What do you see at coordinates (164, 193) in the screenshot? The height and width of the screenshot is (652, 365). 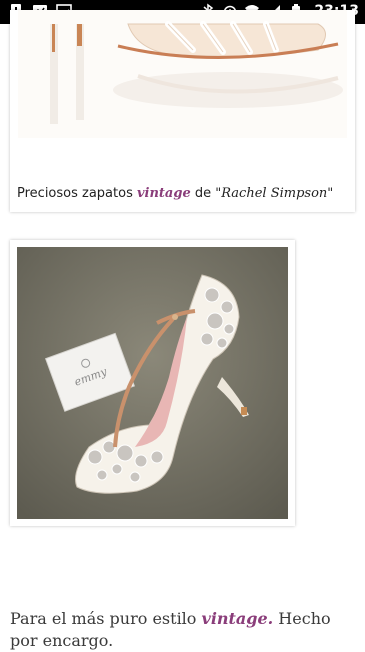 I see `caption-highlight-link: vintage` at bounding box center [164, 193].